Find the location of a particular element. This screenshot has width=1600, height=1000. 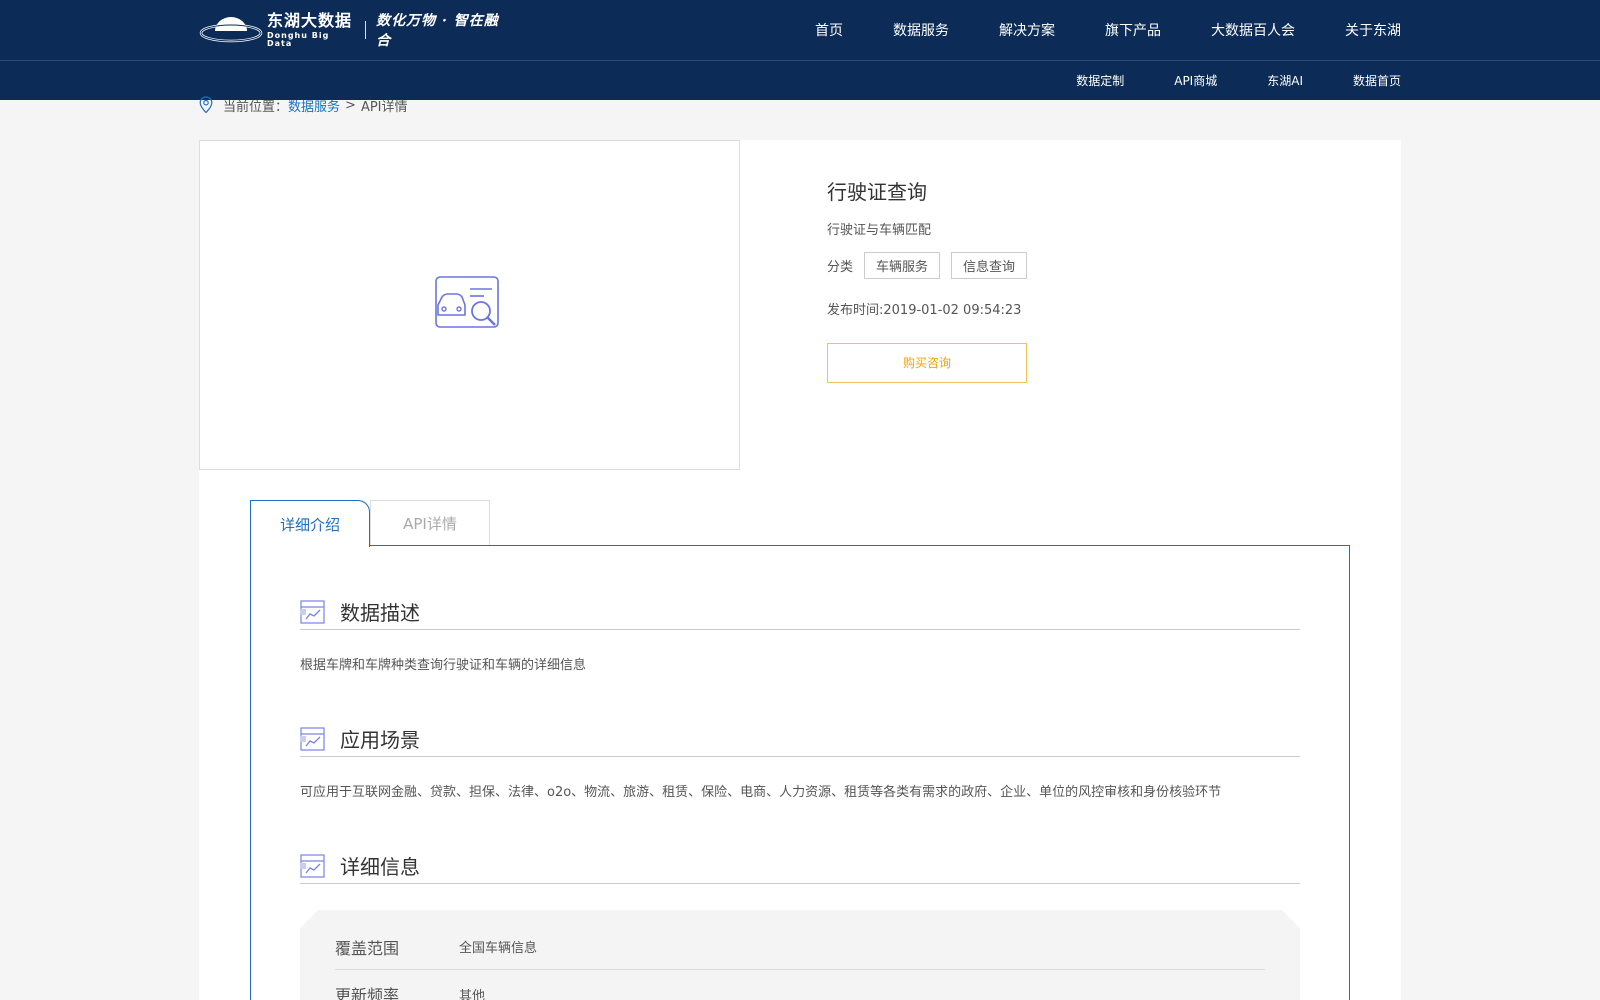

section-title: 详细信息 is located at coordinates (380, 867).